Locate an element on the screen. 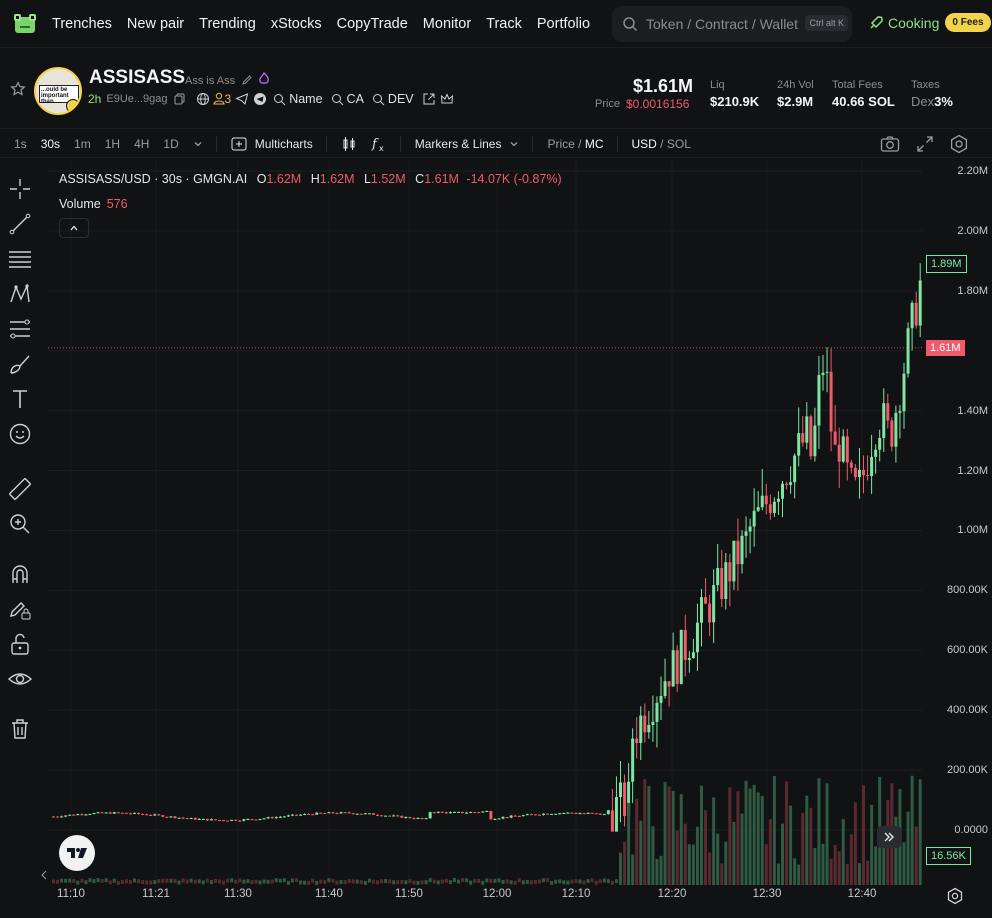 The height and width of the screenshot is (918, 992). interval-1h: 1H is located at coordinates (112, 144).